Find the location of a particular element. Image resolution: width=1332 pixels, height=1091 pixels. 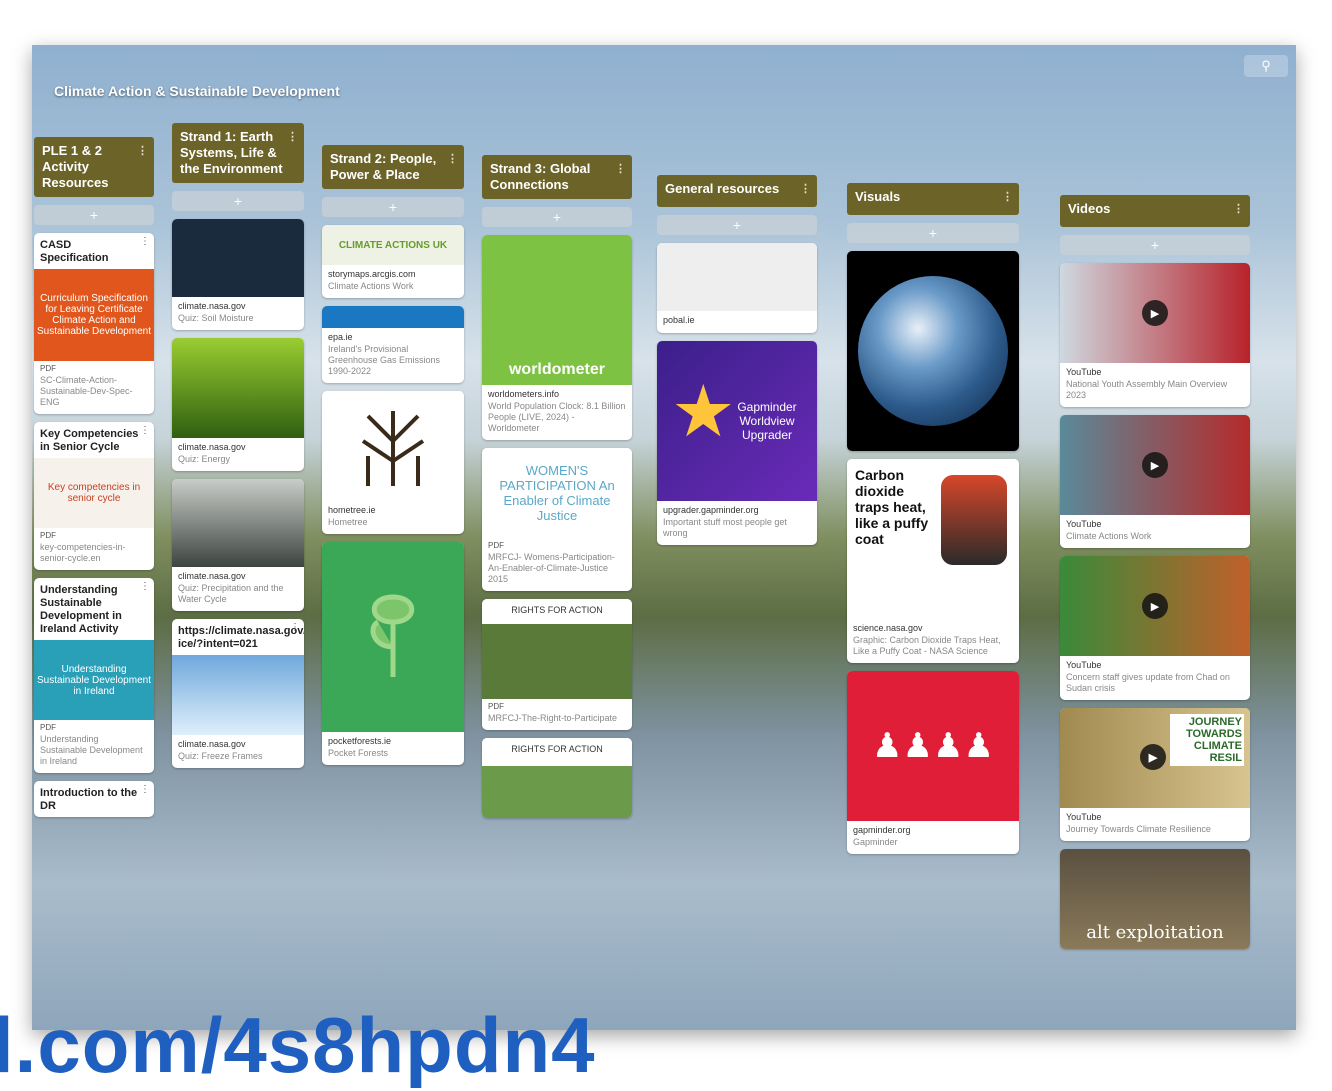

post-card: ⋮ climate.nasa.gov Quiz: Soil Moisture is located at coordinates (238, 274).